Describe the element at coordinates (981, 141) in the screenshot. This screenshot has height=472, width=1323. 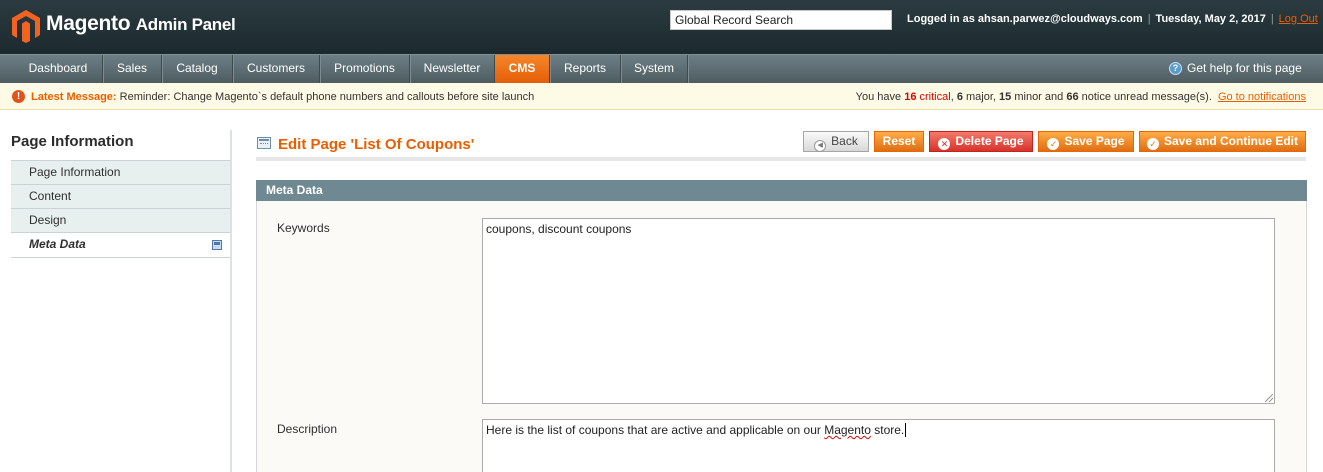
I see `delete-page-button: ✕ Delete Page` at that location.